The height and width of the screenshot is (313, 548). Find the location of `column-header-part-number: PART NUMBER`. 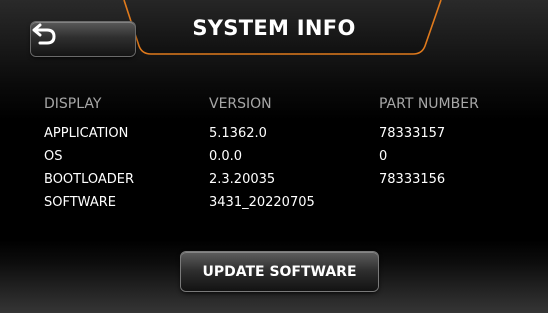

column-header-part-number: PART NUMBER is located at coordinates (429, 104).